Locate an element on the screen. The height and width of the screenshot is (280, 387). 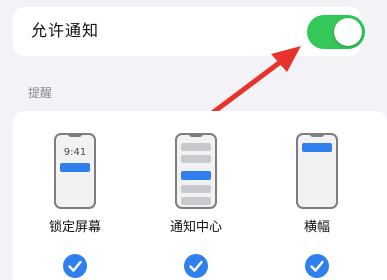
lockscreen-notification-bar is located at coordinates (75, 167).